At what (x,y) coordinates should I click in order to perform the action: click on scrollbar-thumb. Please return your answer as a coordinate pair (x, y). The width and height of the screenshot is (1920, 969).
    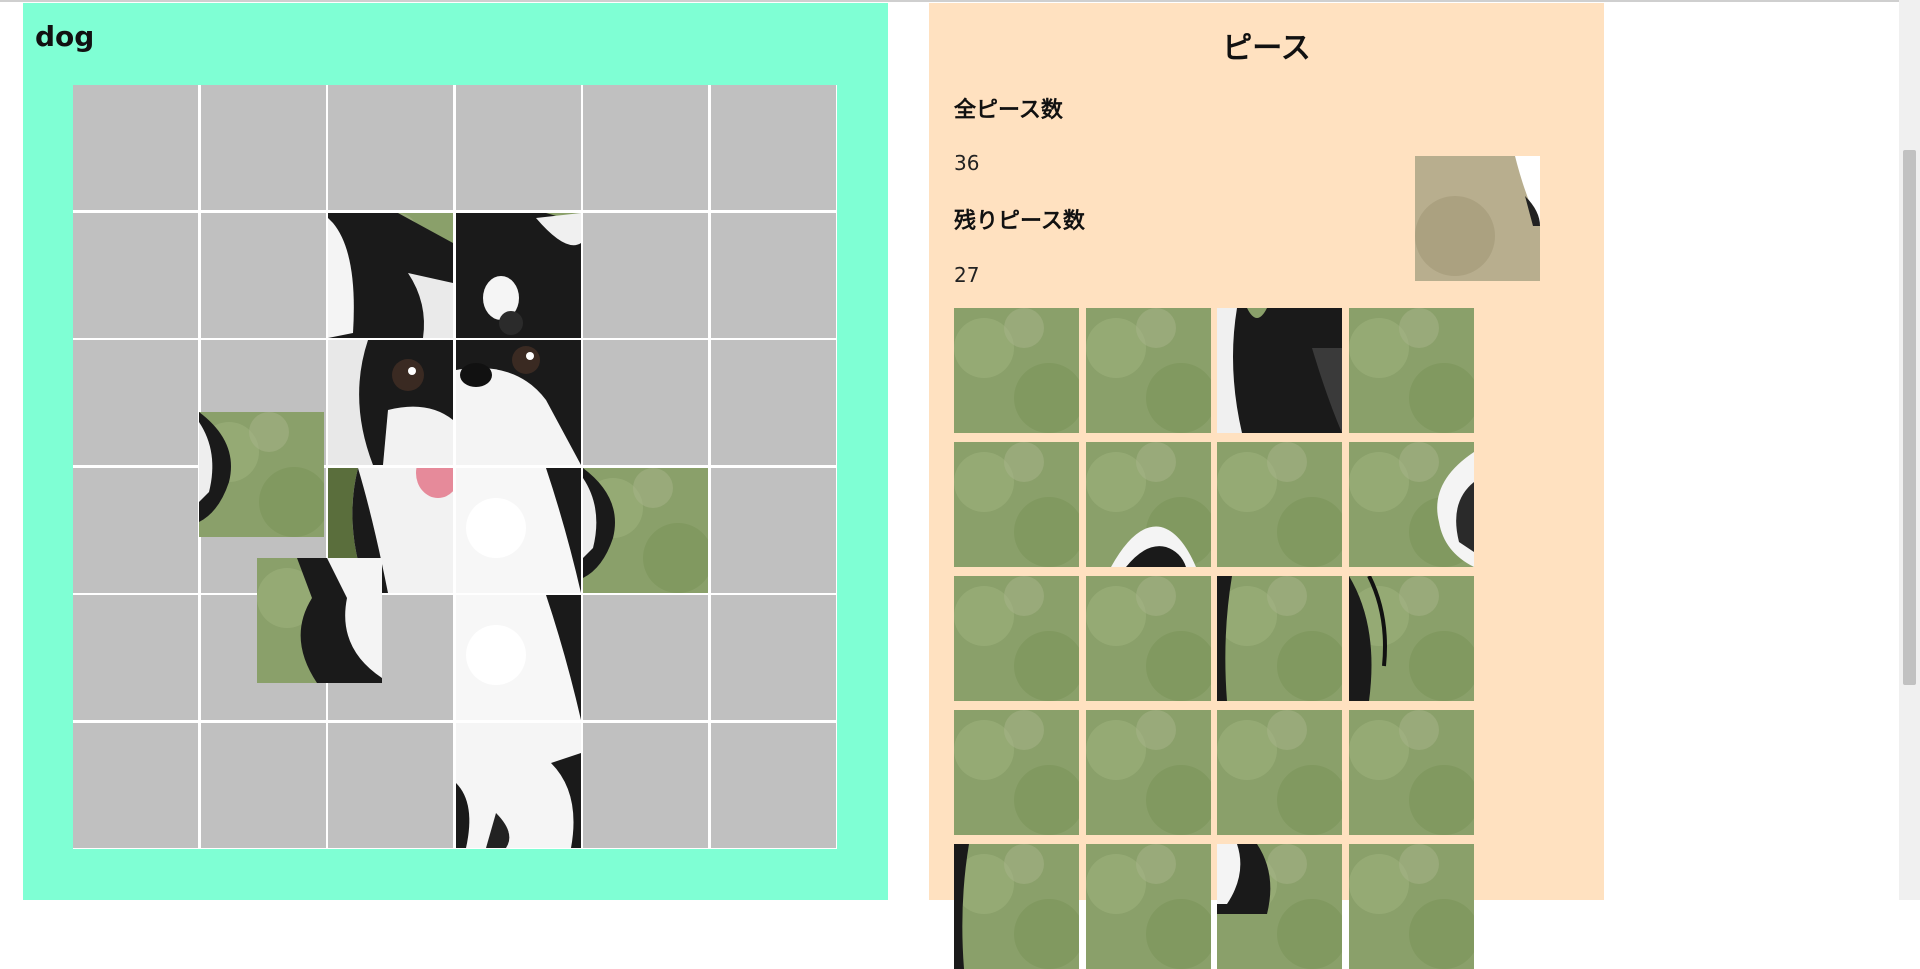
    Looking at the image, I should click on (1909, 417).